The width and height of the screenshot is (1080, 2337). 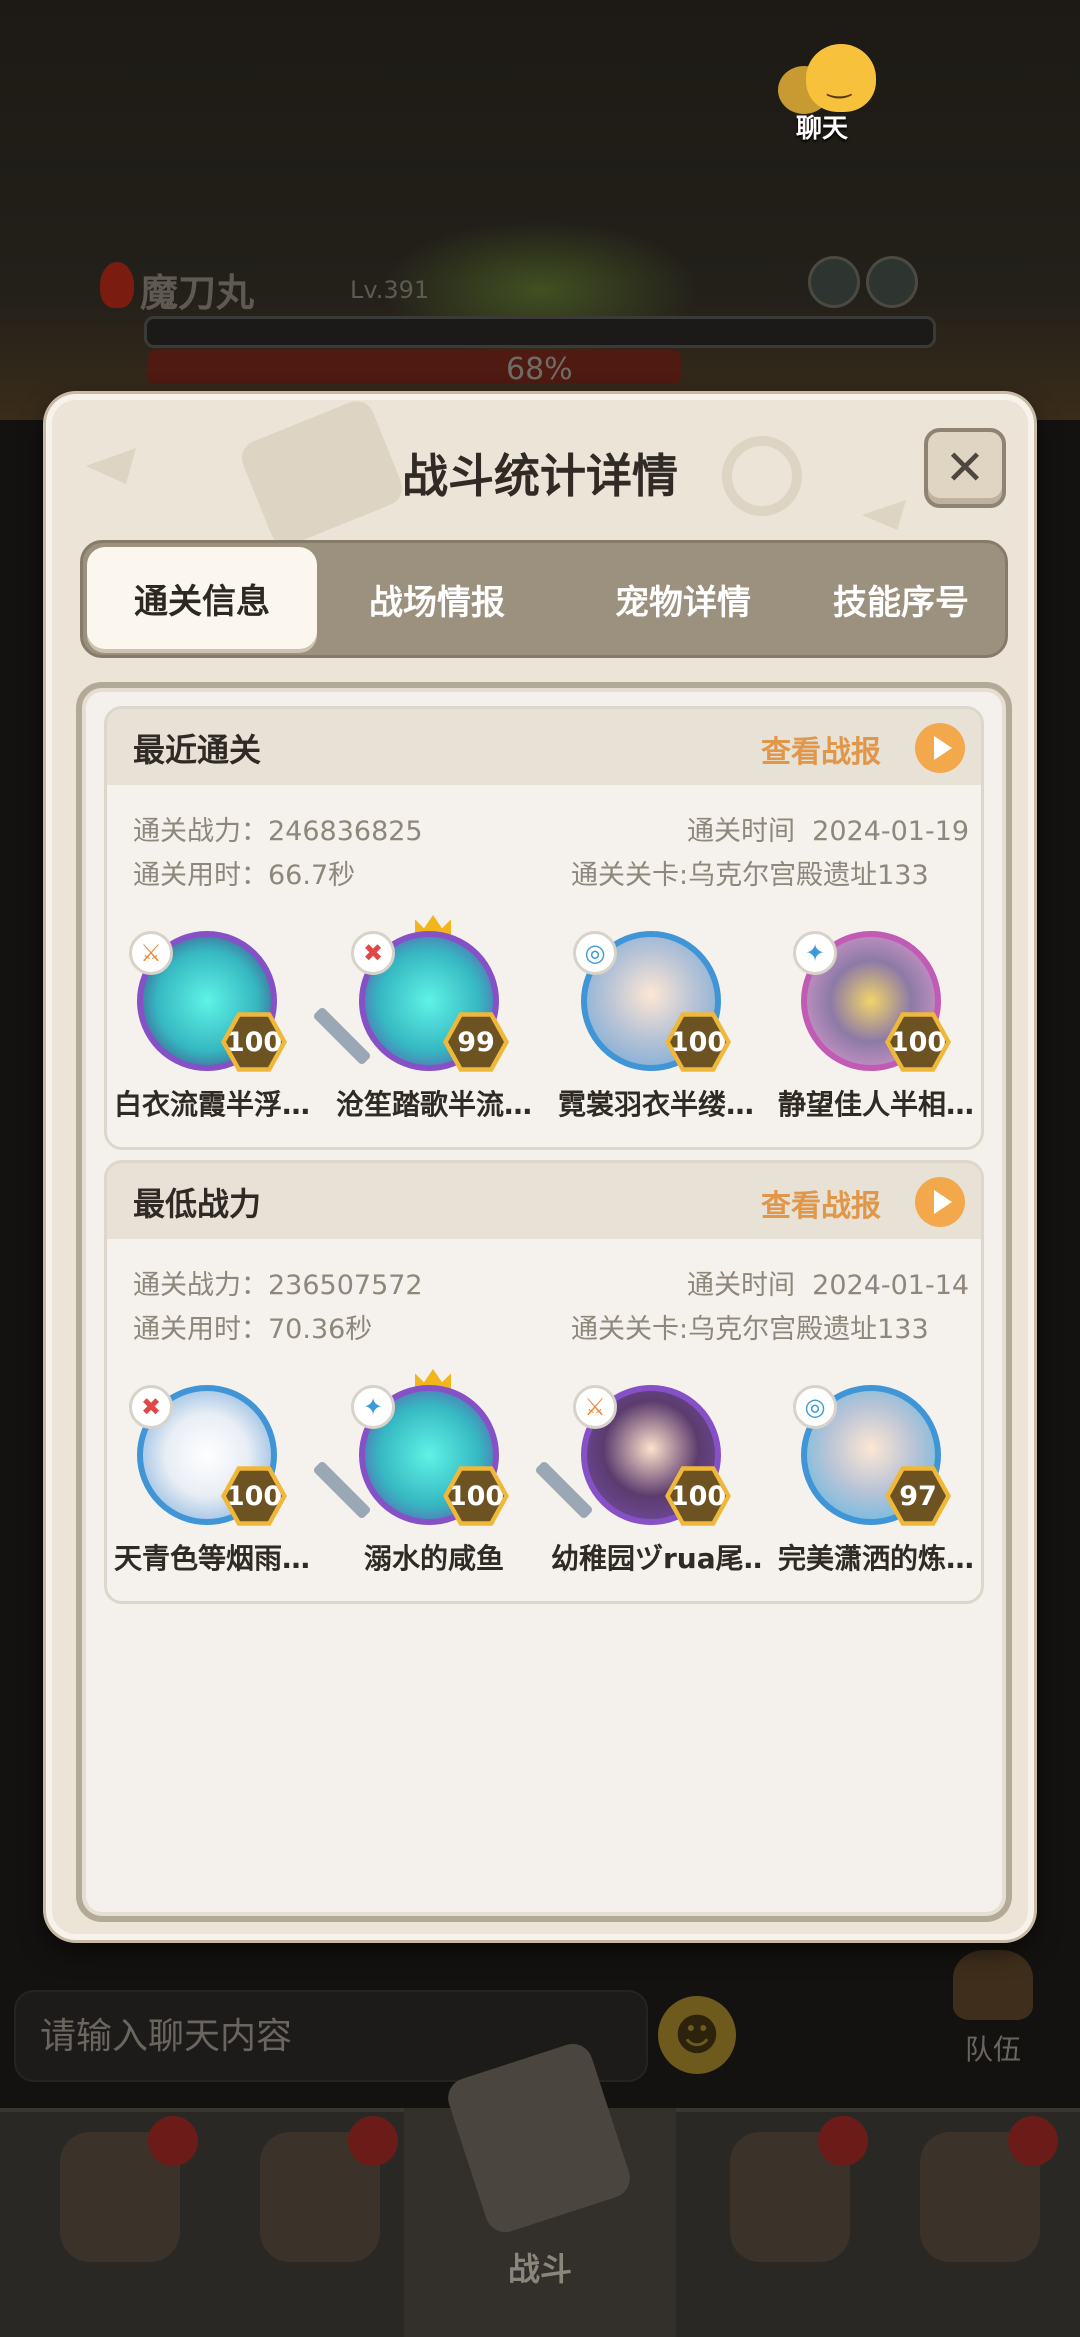 I want to click on modal-title: 战斗统计详情, so click(x=540, y=476).